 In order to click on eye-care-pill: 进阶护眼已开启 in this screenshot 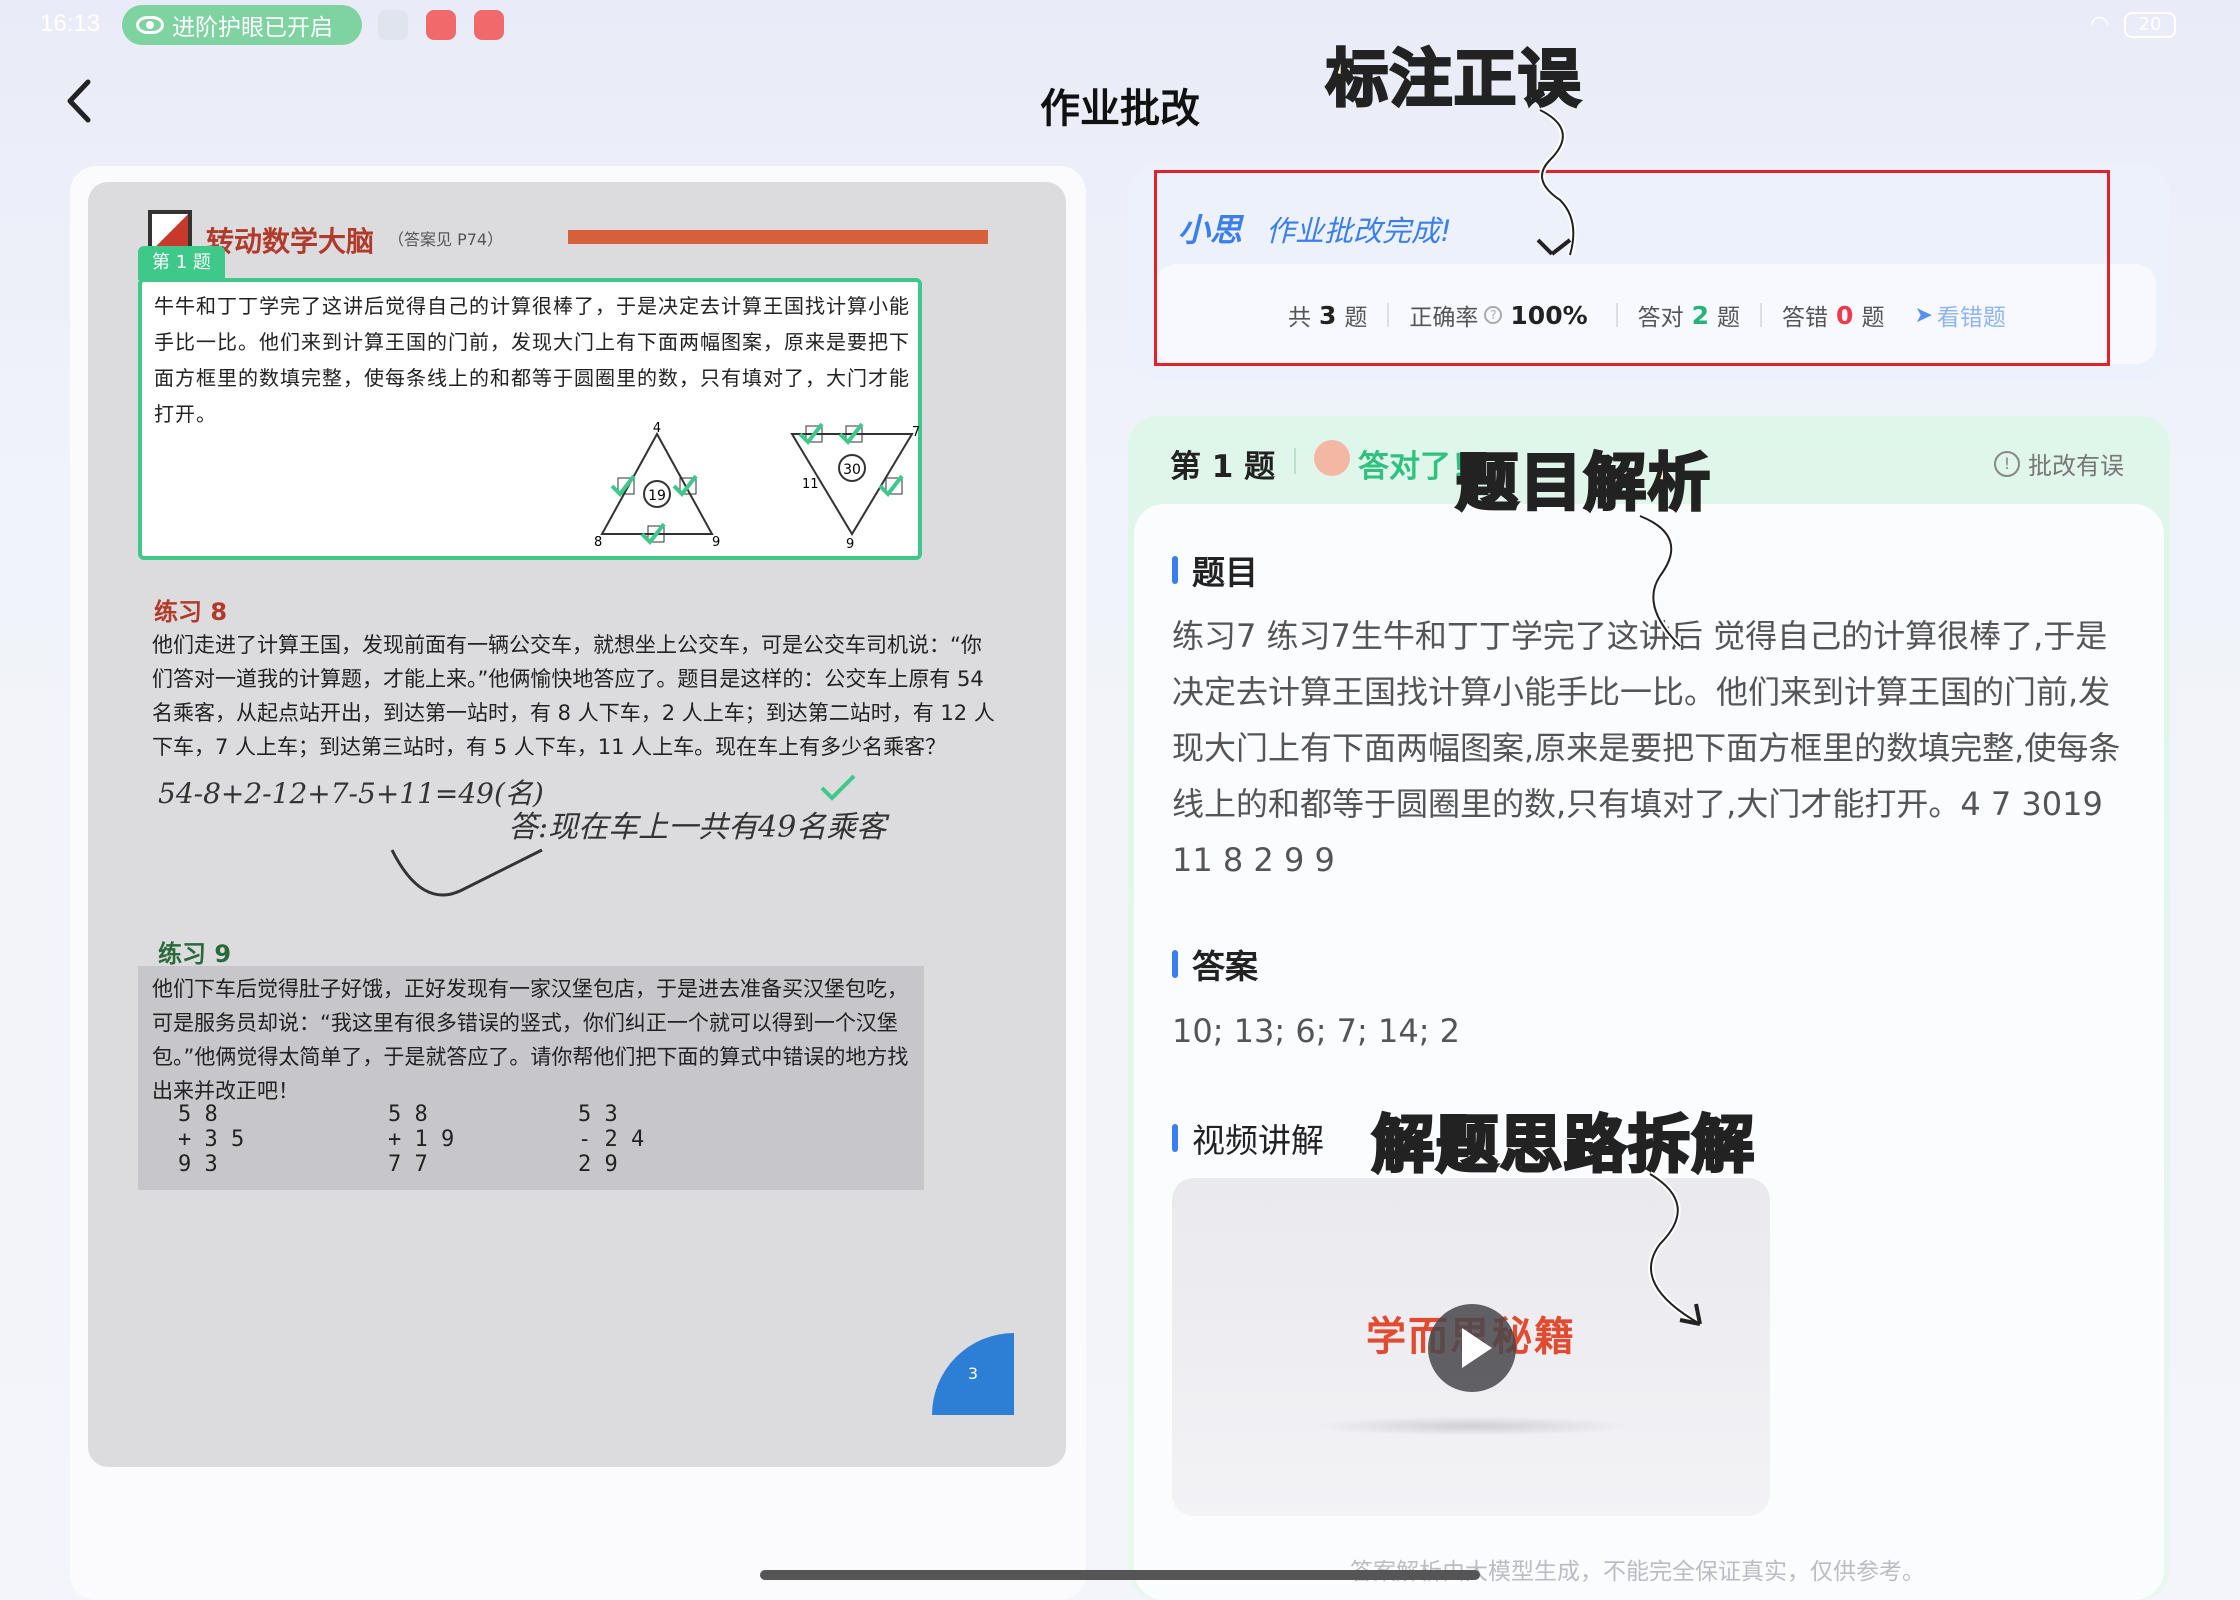, I will do `click(242, 25)`.